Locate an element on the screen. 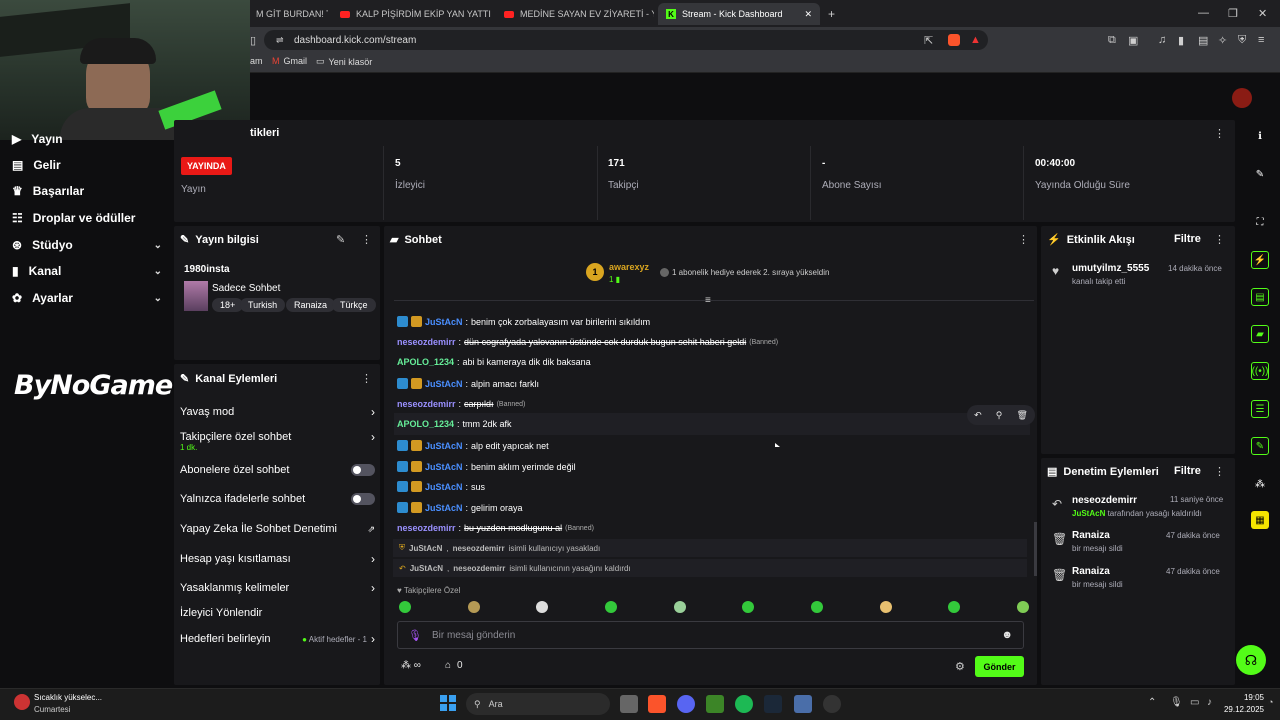 This screenshot has width=1280, height=720. weather-icon is located at coordinates (22, 702).